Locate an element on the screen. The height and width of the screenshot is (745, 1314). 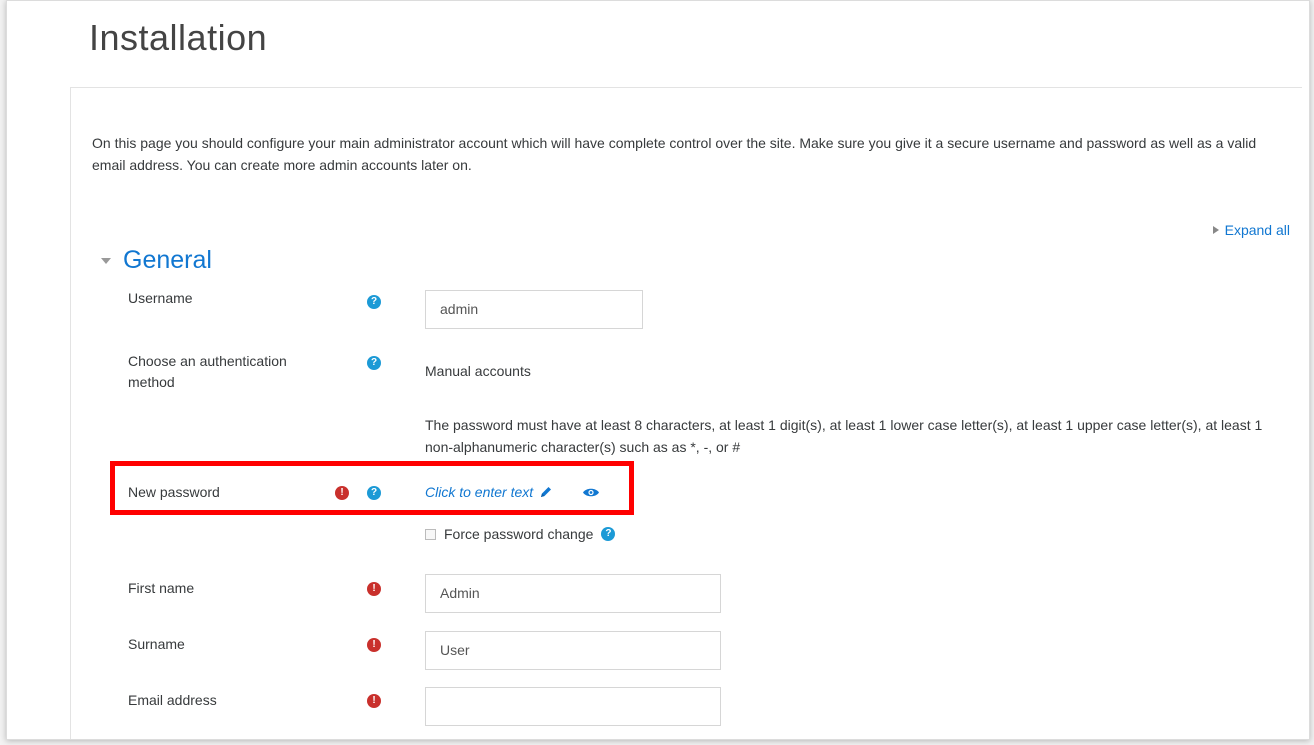
force-password-change-checkbox is located at coordinates (430, 534).